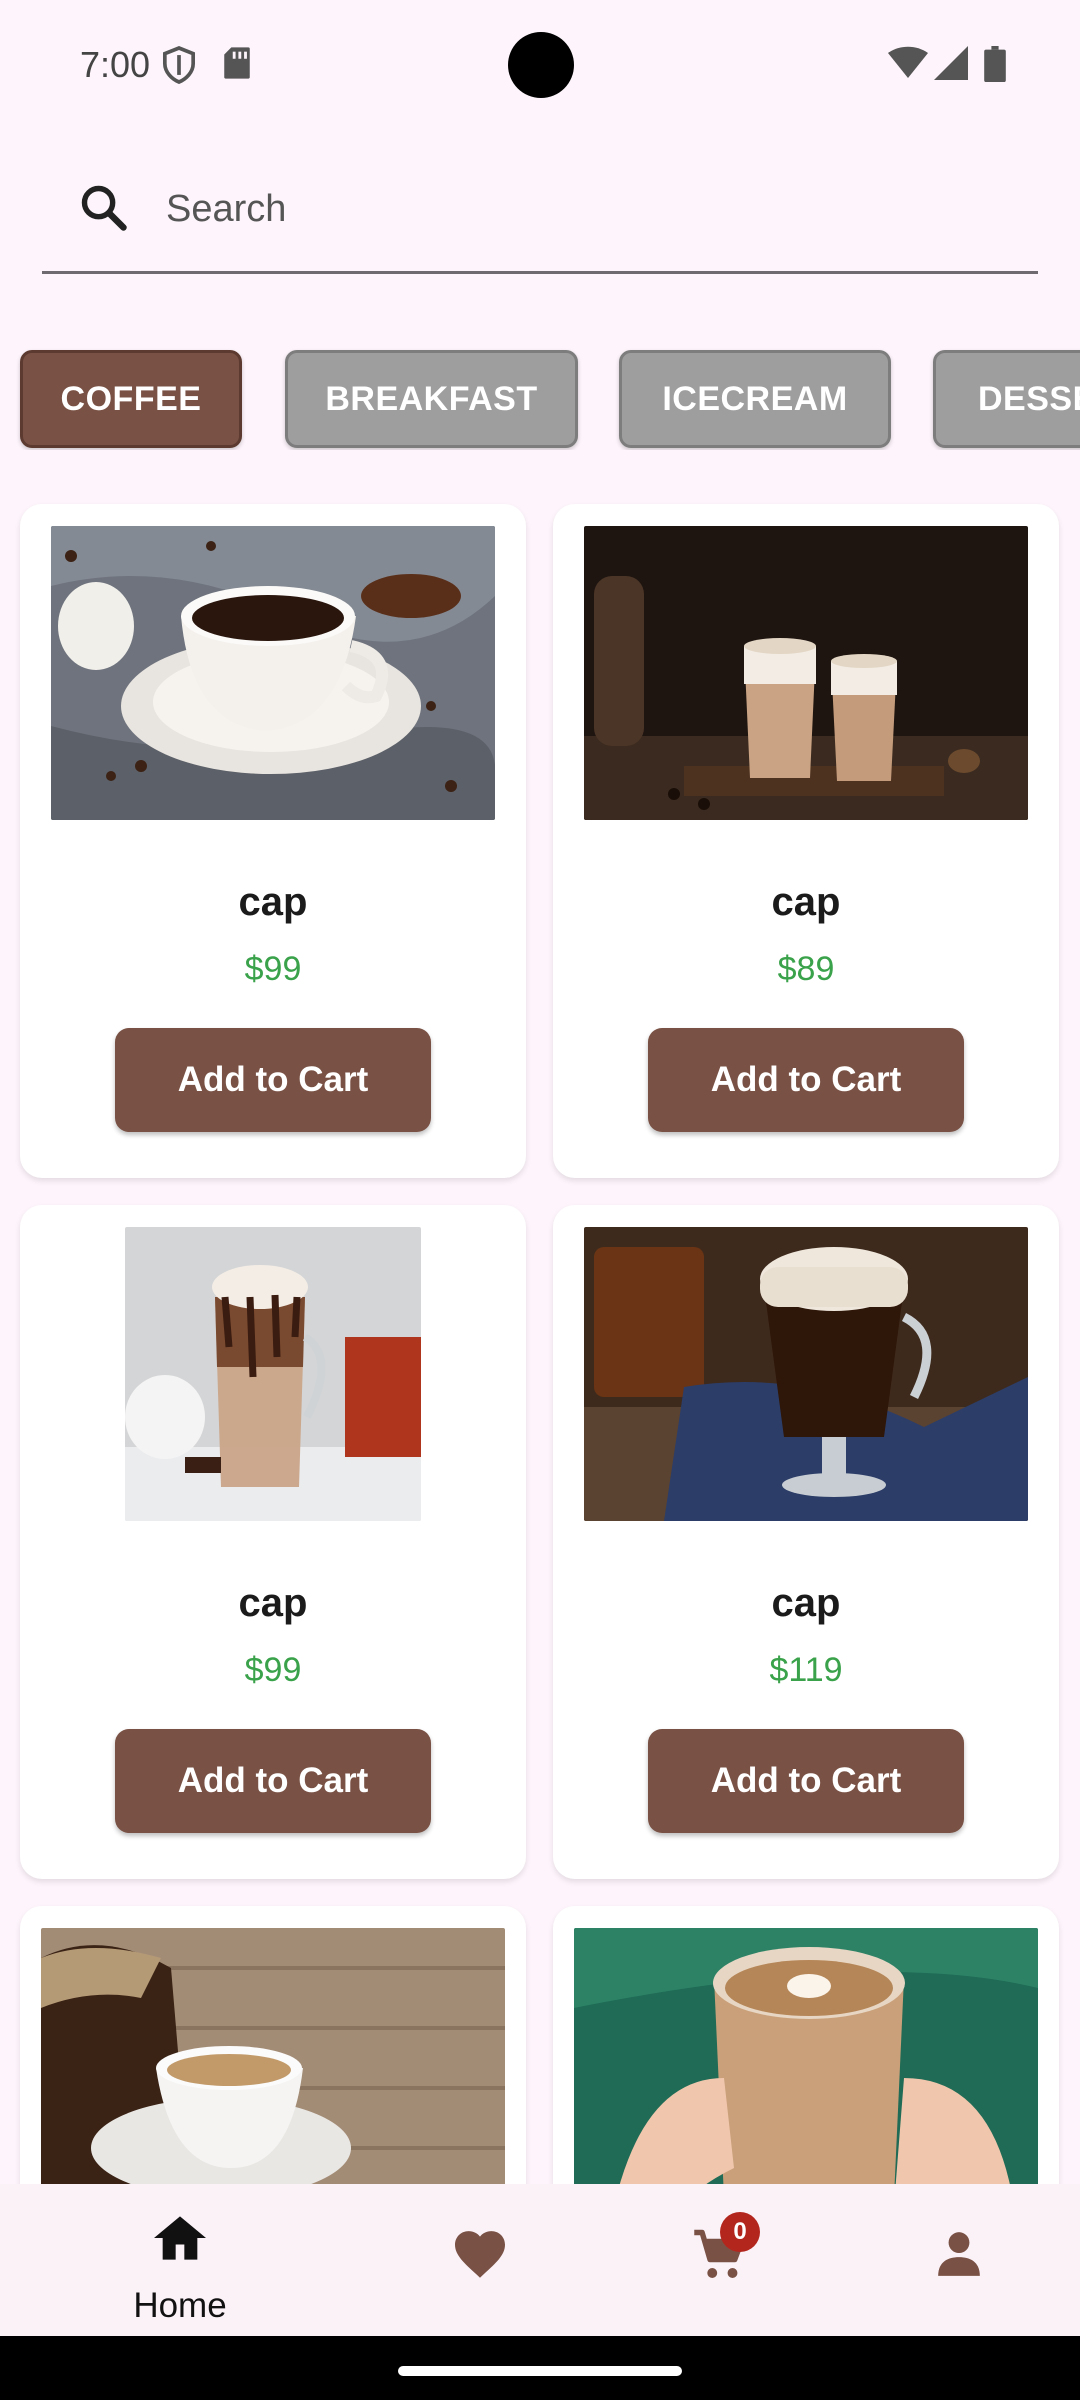  I want to click on battery-icon, so click(995, 66).